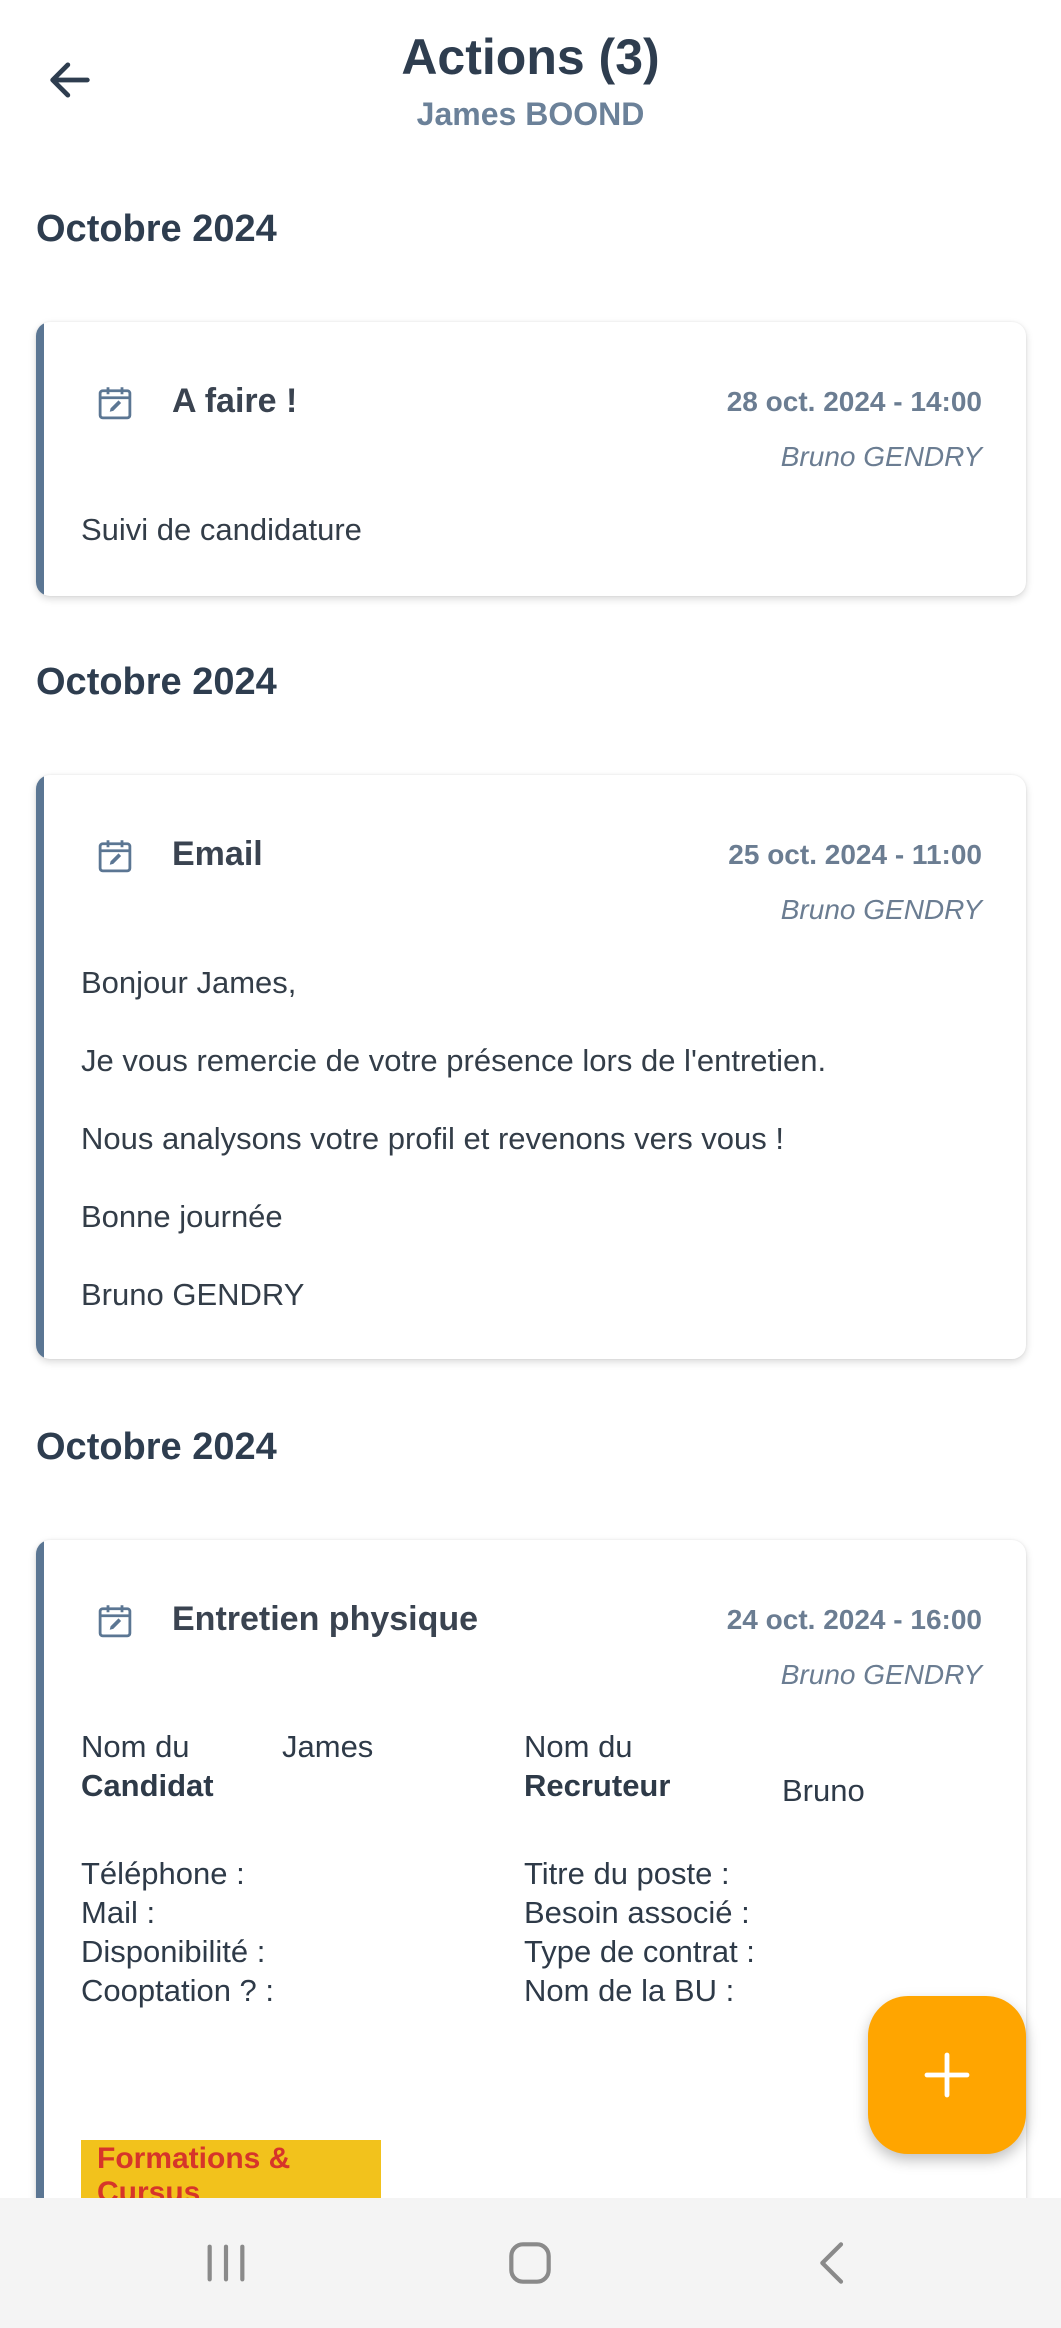 The height and width of the screenshot is (2328, 1061). I want to click on nav-back-icon, so click(832, 2263).